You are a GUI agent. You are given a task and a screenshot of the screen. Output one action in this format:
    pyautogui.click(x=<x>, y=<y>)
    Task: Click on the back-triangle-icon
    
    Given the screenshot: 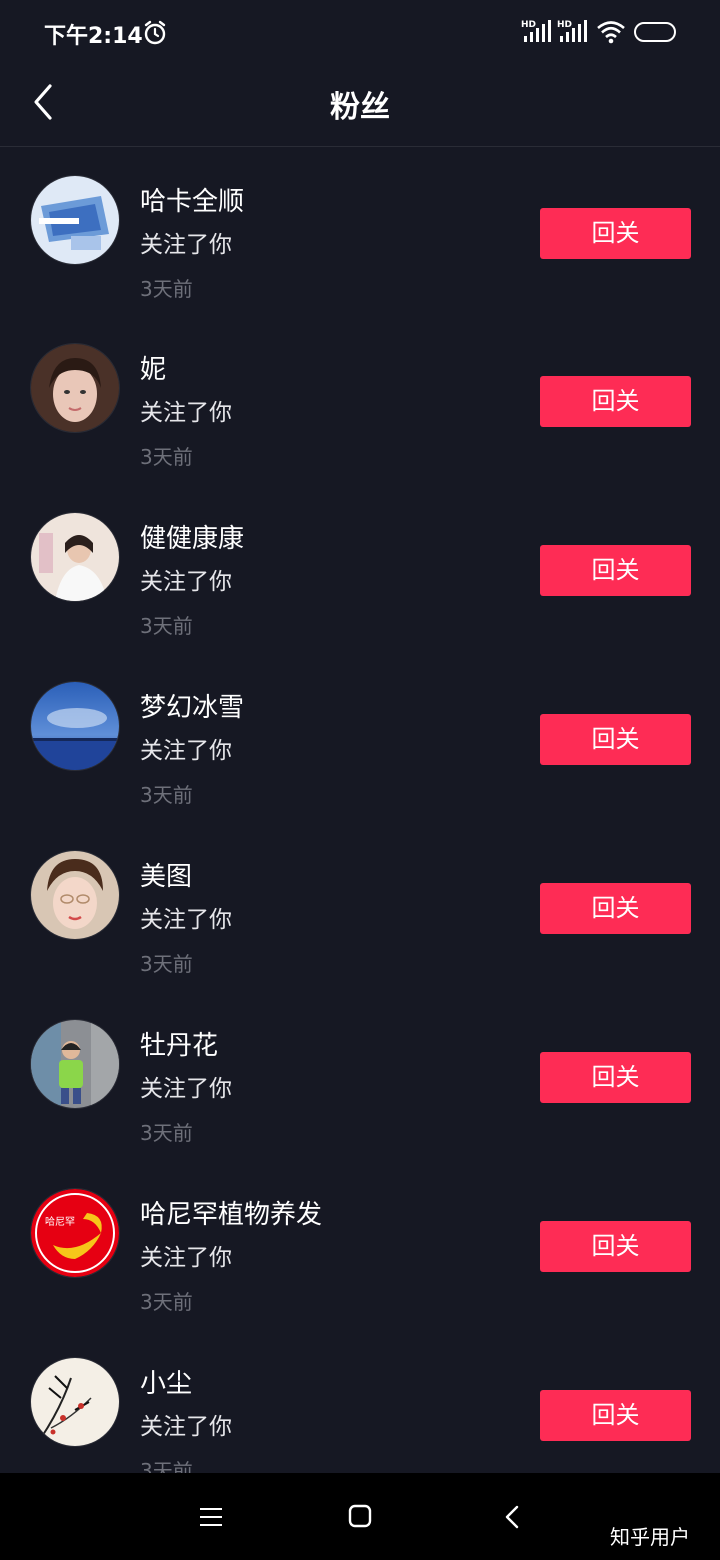 What is the action you would take?
    pyautogui.click(x=512, y=1519)
    